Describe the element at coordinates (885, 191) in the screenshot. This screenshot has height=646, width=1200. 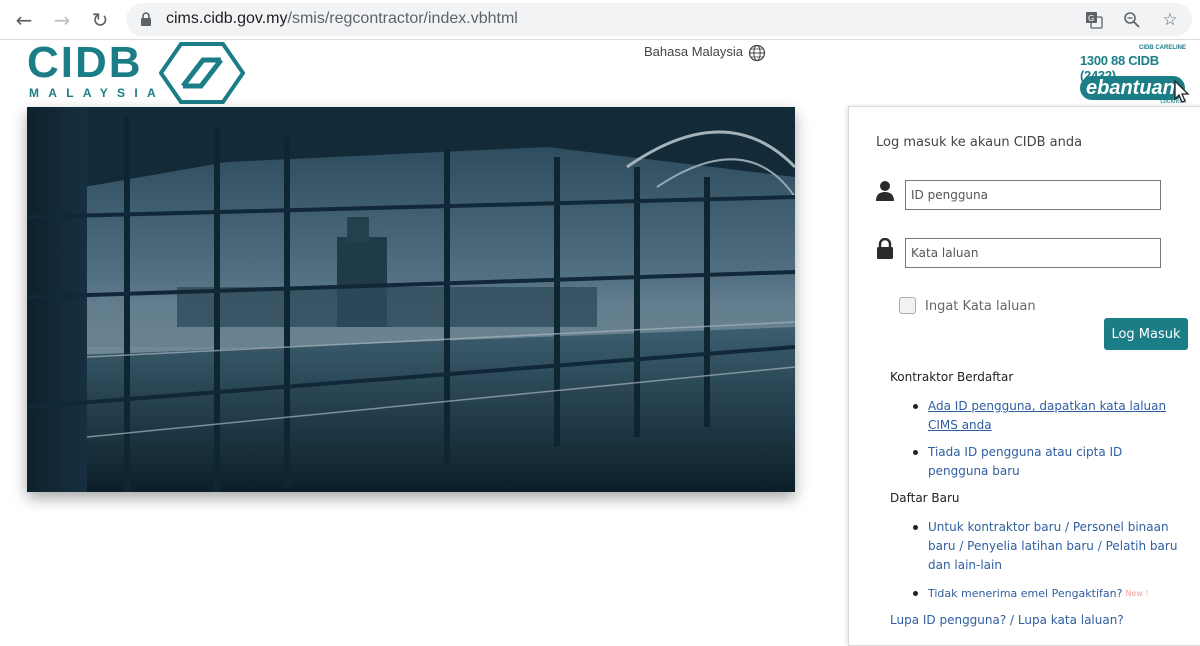
I see `user-icon` at that location.